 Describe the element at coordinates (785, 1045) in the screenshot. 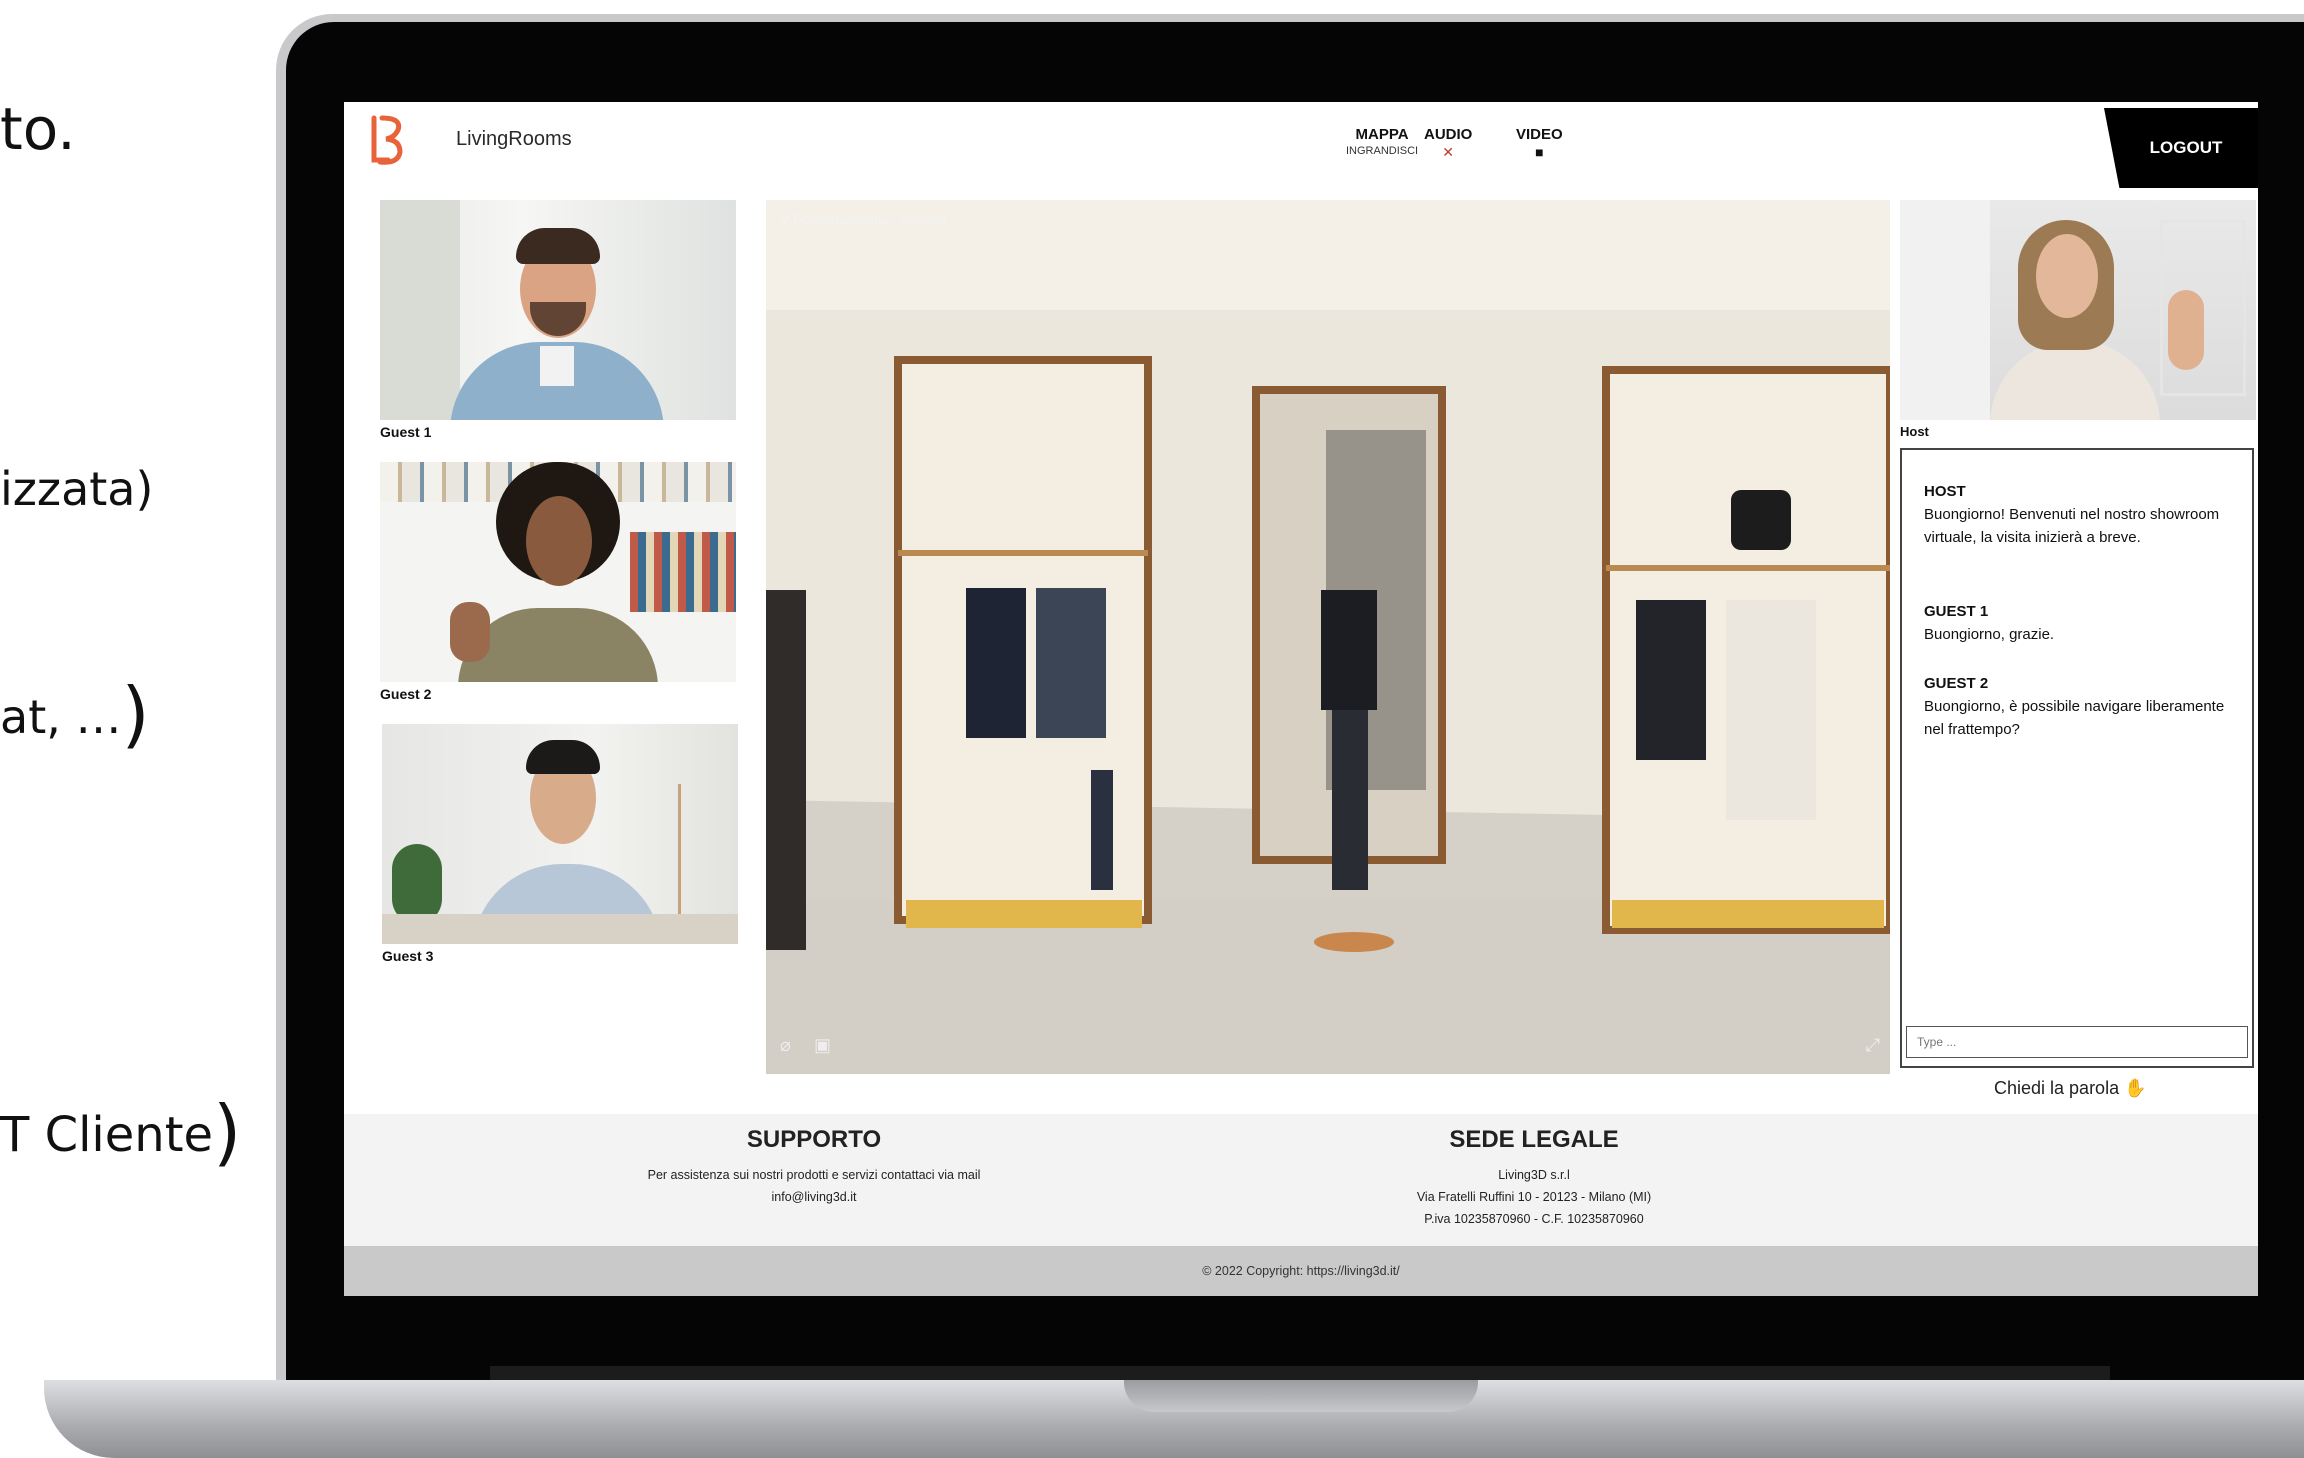

I see `measure-tool-icon: ⌀` at that location.